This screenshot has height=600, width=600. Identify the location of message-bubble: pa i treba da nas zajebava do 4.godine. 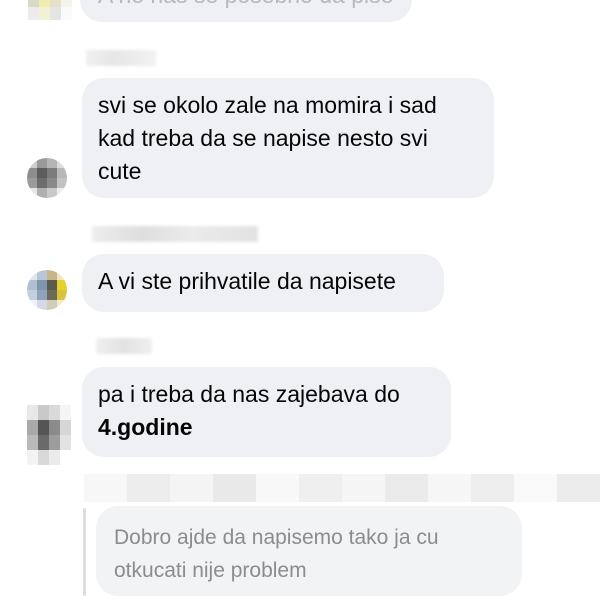
(266, 412).